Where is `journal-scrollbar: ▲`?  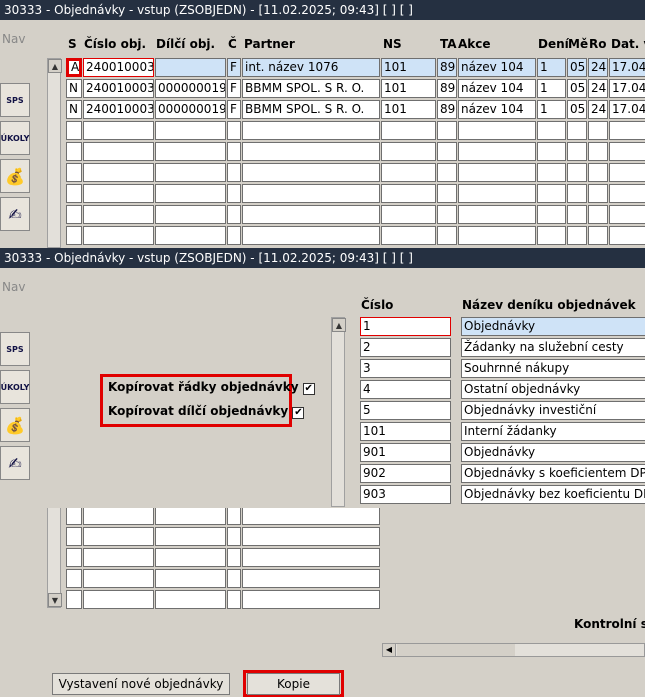 journal-scrollbar: ▲ is located at coordinates (338, 412).